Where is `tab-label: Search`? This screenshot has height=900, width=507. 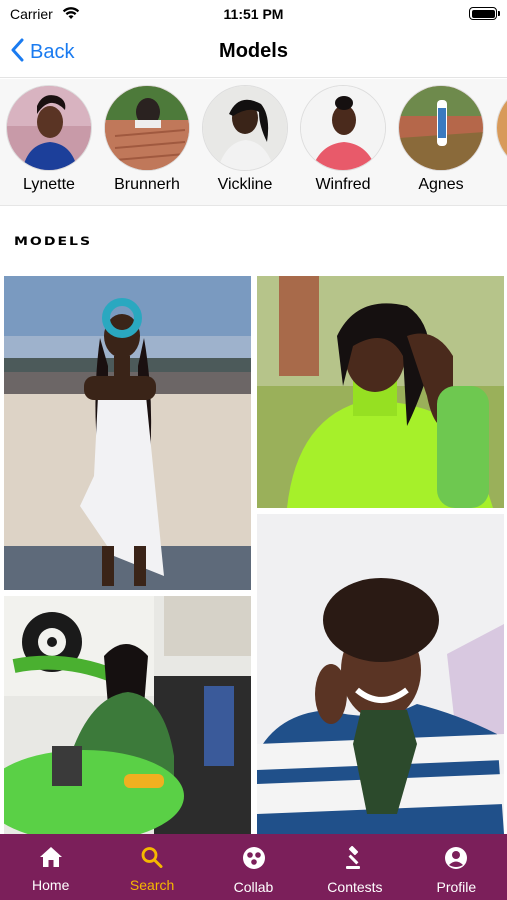
tab-label: Search is located at coordinates (152, 885).